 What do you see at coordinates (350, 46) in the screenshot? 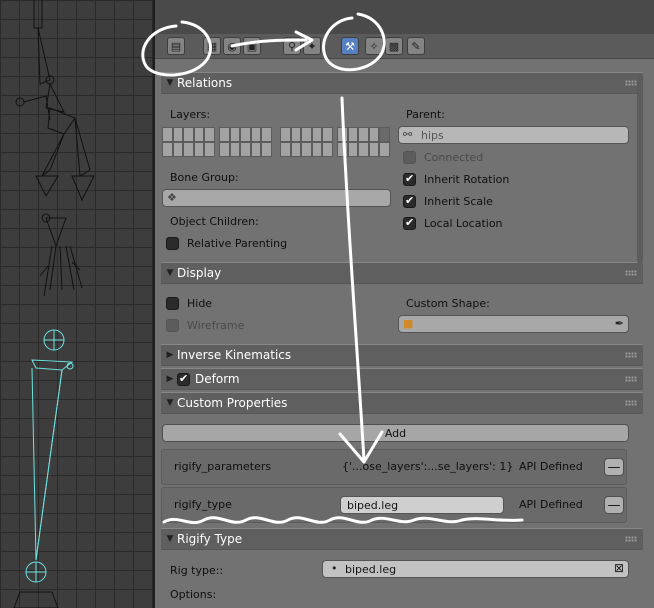
I see `bone-icon: ⚒` at bounding box center [350, 46].